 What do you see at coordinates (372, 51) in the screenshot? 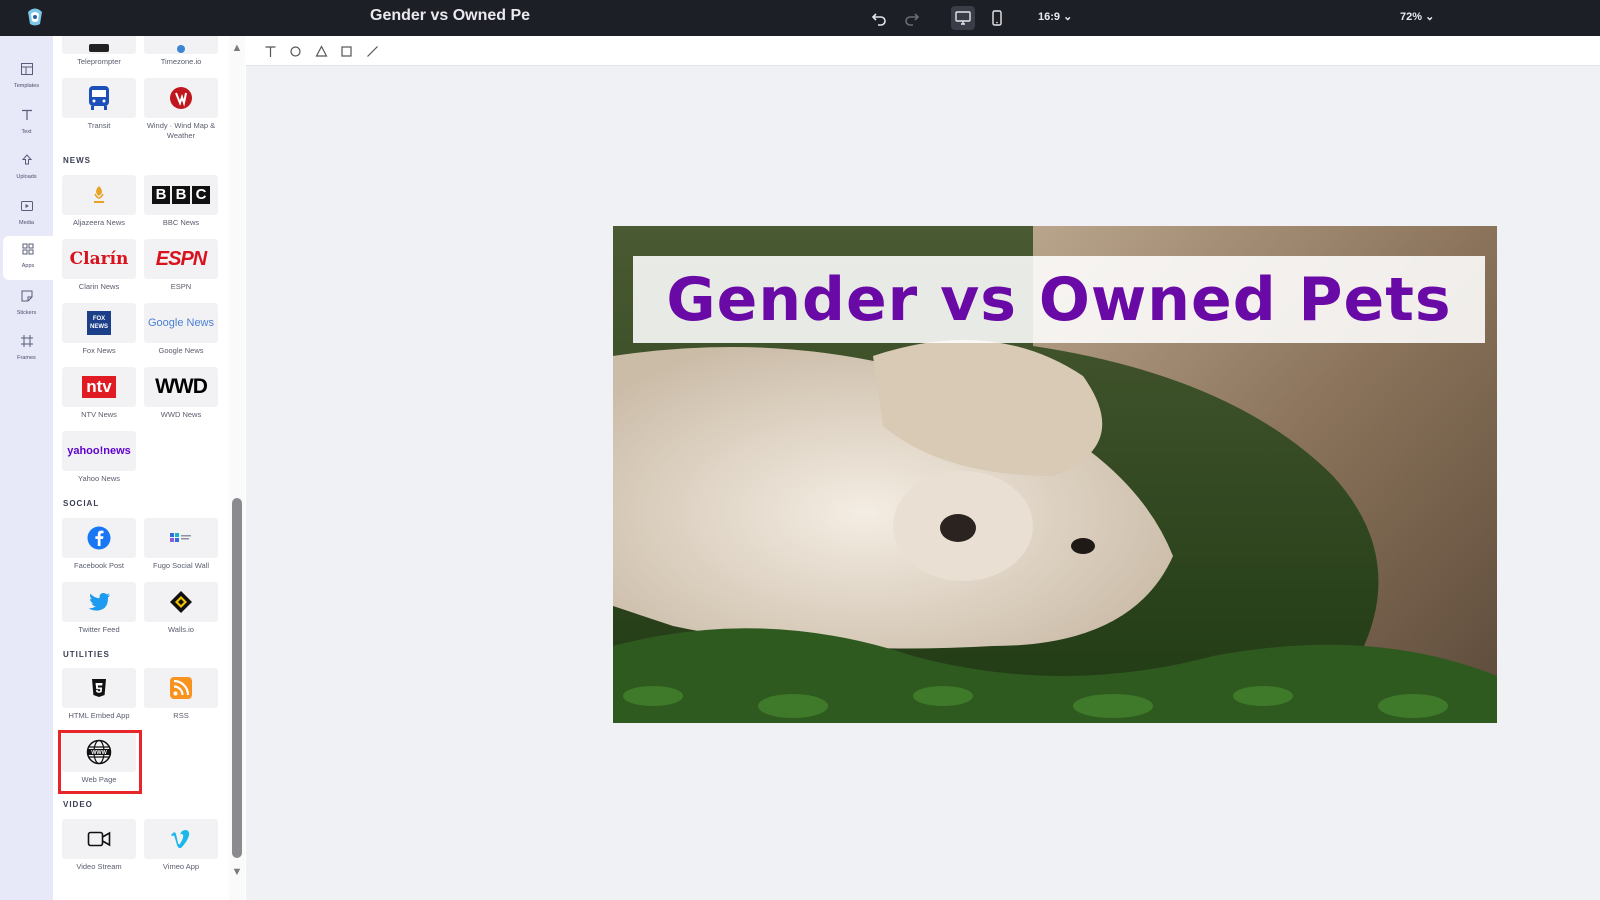
I see `line-tool-icon` at bounding box center [372, 51].